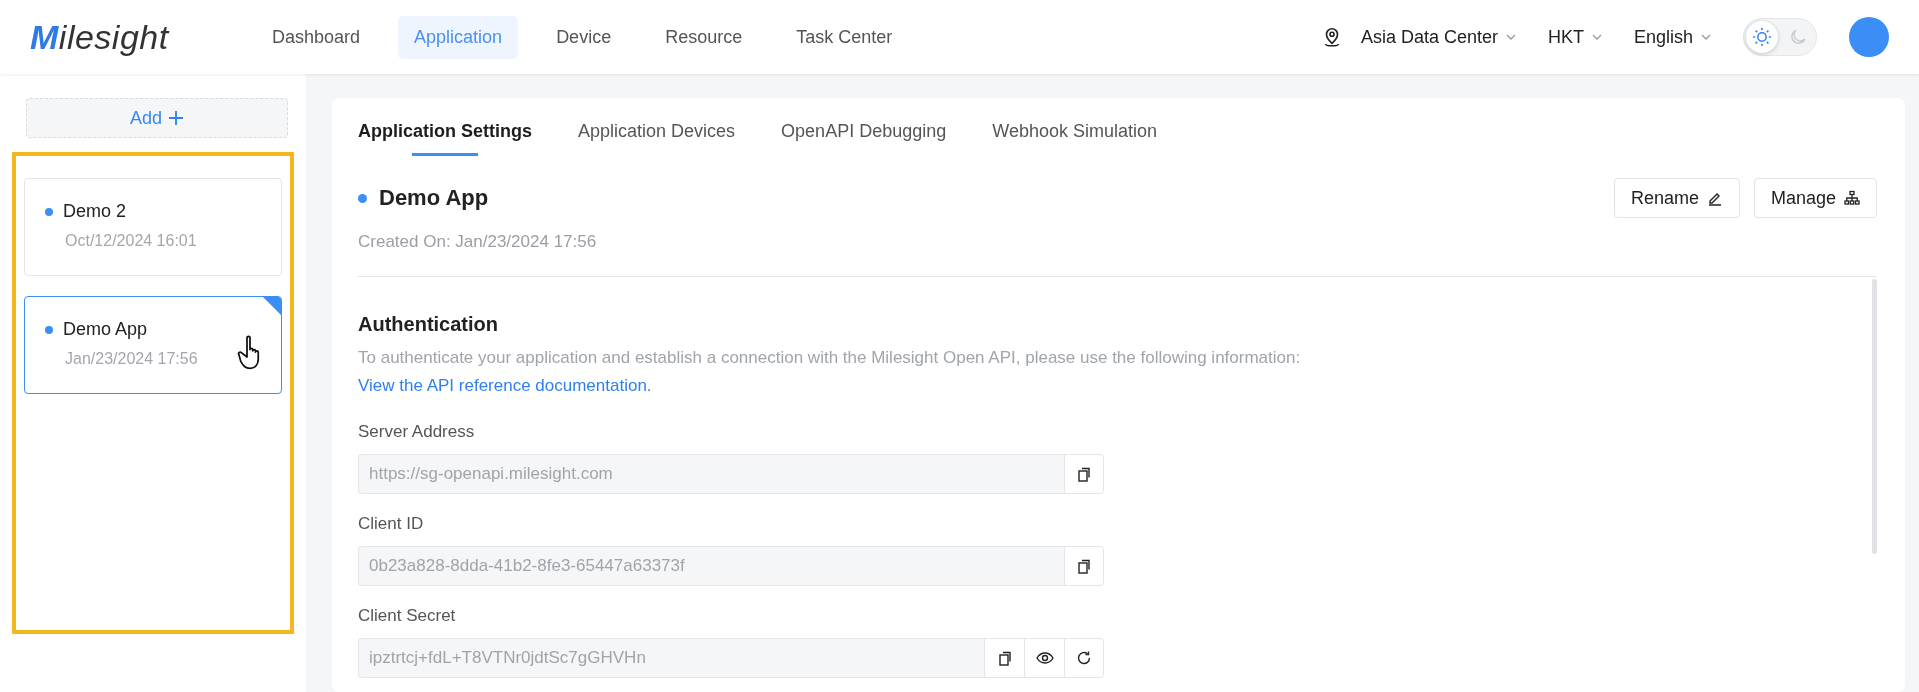 This screenshot has height=692, width=1919. What do you see at coordinates (1438, 37) in the screenshot?
I see `region-dropdown: Asia Data Center` at bounding box center [1438, 37].